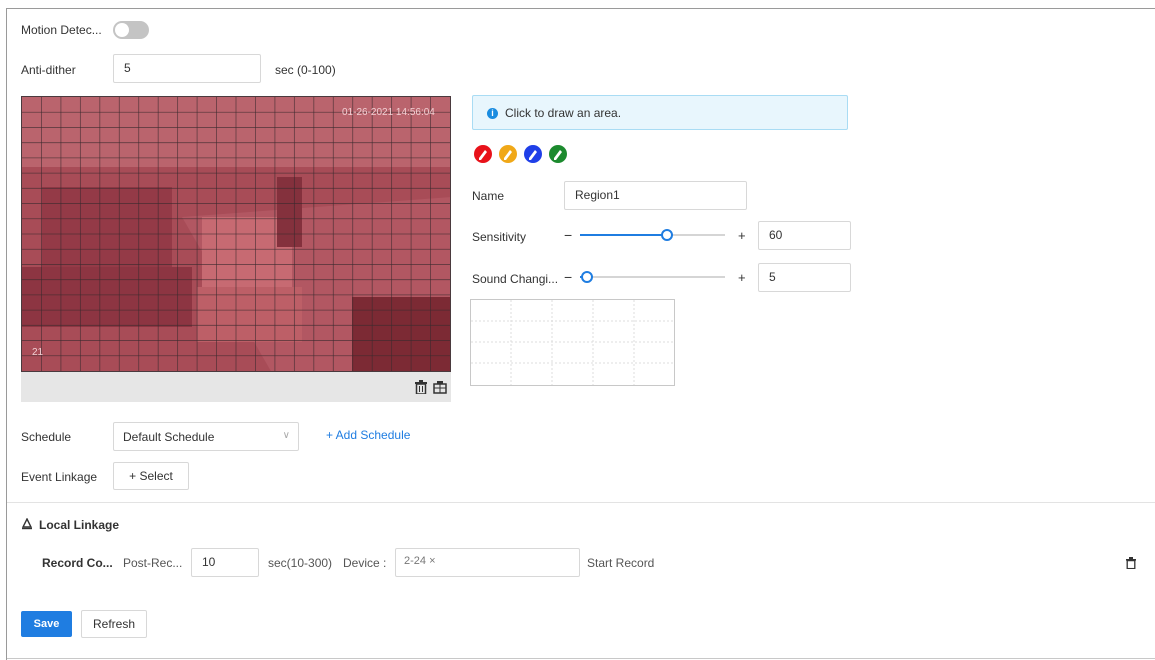 Image resolution: width=1155 pixels, height=660 pixels. Describe the element at coordinates (623, 235) in the screenshot. I see `sens-slider-fill` at that location.